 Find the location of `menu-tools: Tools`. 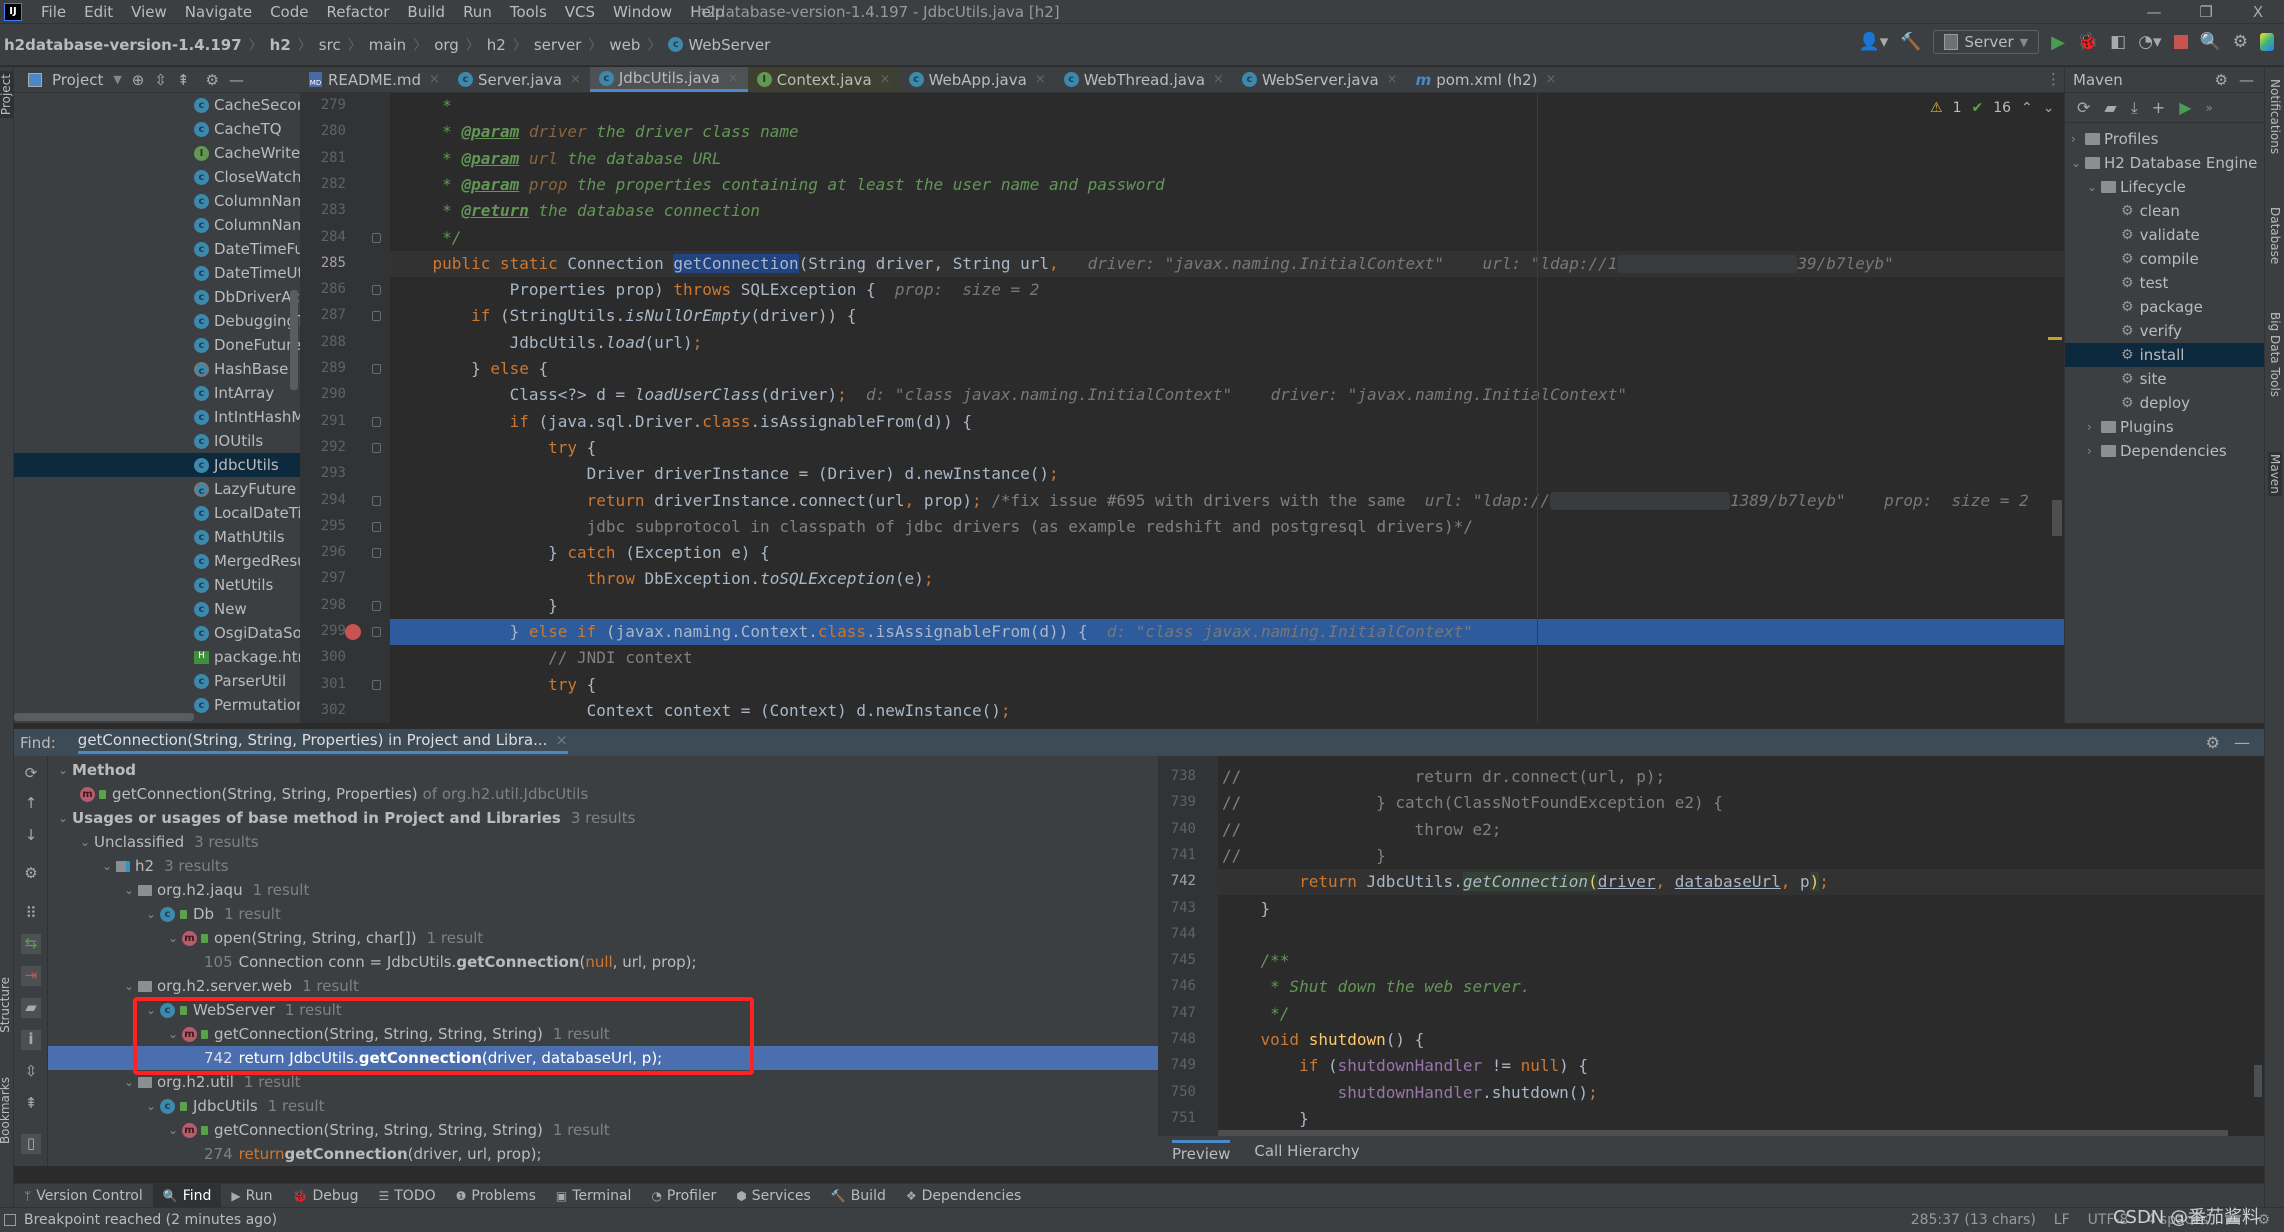

menu-tools: Tools is located at coordinates (528, 12).